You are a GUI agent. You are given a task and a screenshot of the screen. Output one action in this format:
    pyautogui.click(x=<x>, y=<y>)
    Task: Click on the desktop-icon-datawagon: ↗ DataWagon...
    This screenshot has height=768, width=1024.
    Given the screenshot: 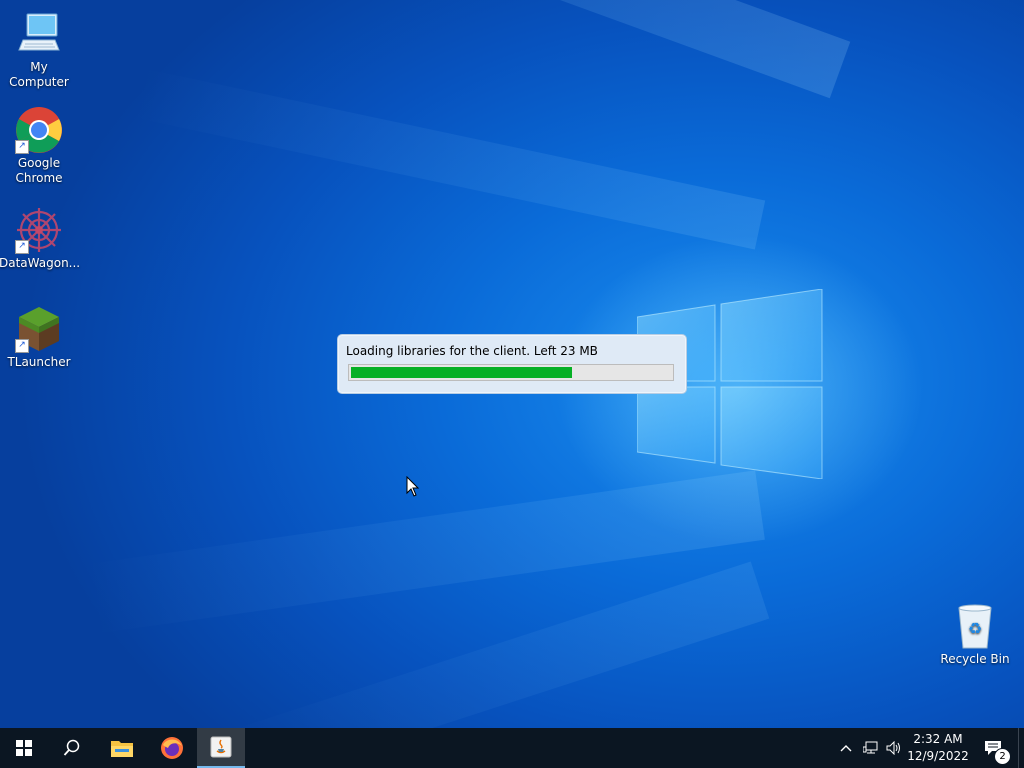 What is the action you would take?
    pyautogui.click(x=40, y=238)
    